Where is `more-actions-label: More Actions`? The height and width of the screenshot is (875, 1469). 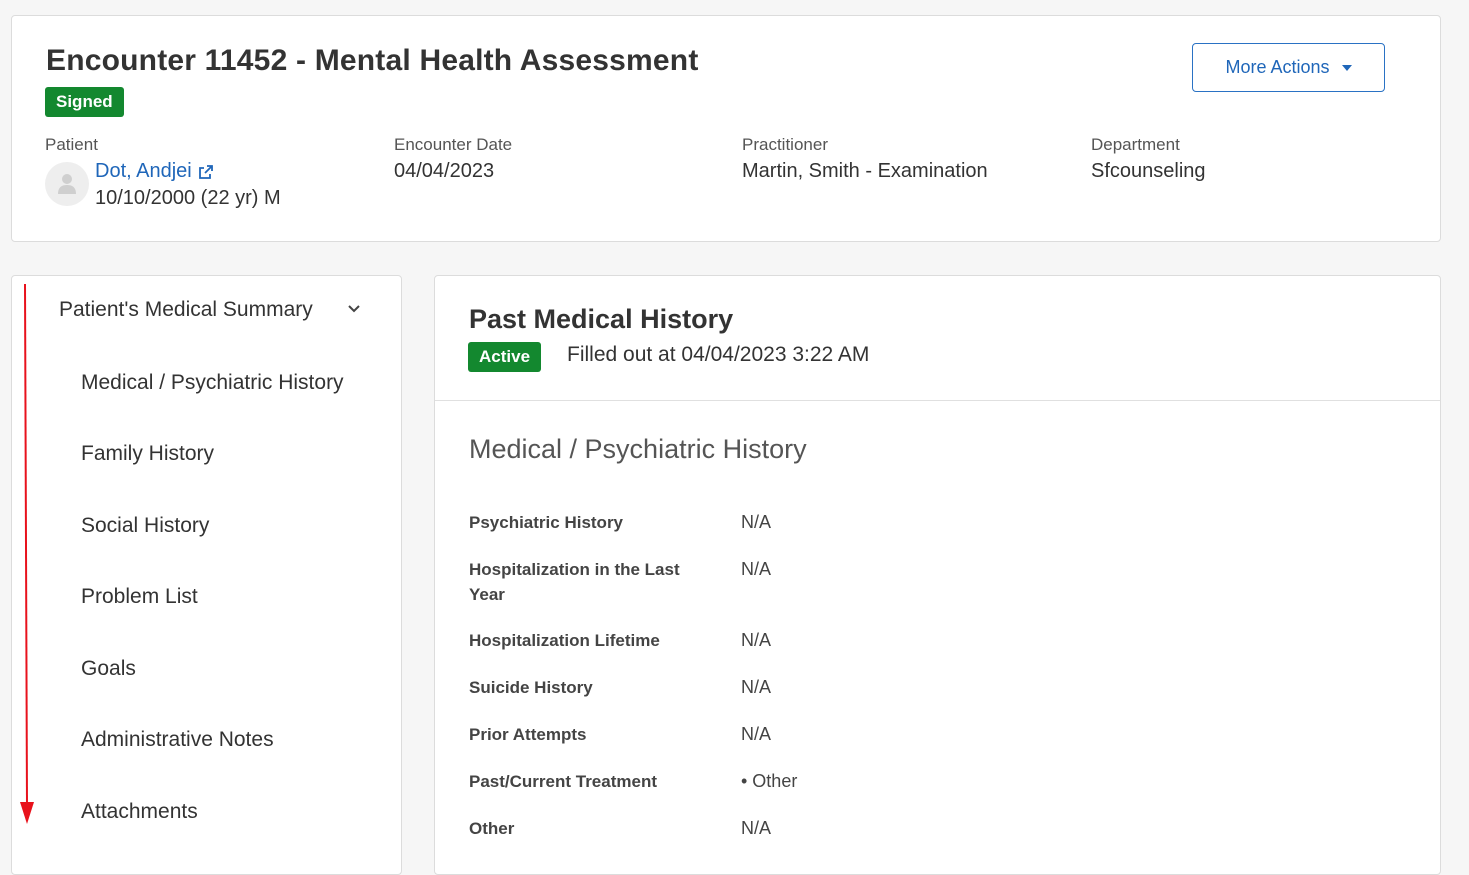
more-actions-label: More Actions is located at coordinates (1277, 67).